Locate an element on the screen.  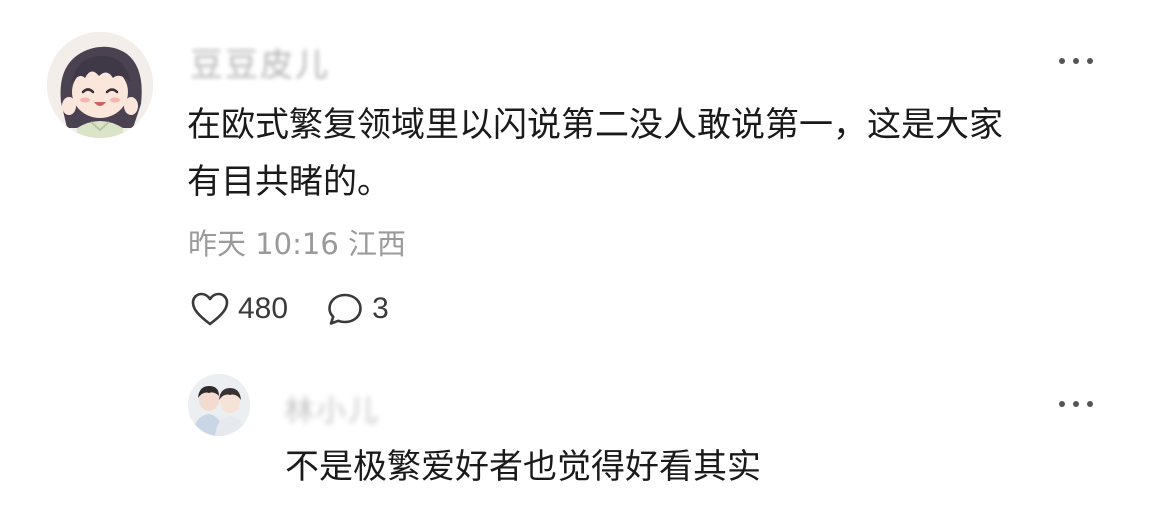
comment-time: 昨天 10:16 is located at coordinates (263, 244).